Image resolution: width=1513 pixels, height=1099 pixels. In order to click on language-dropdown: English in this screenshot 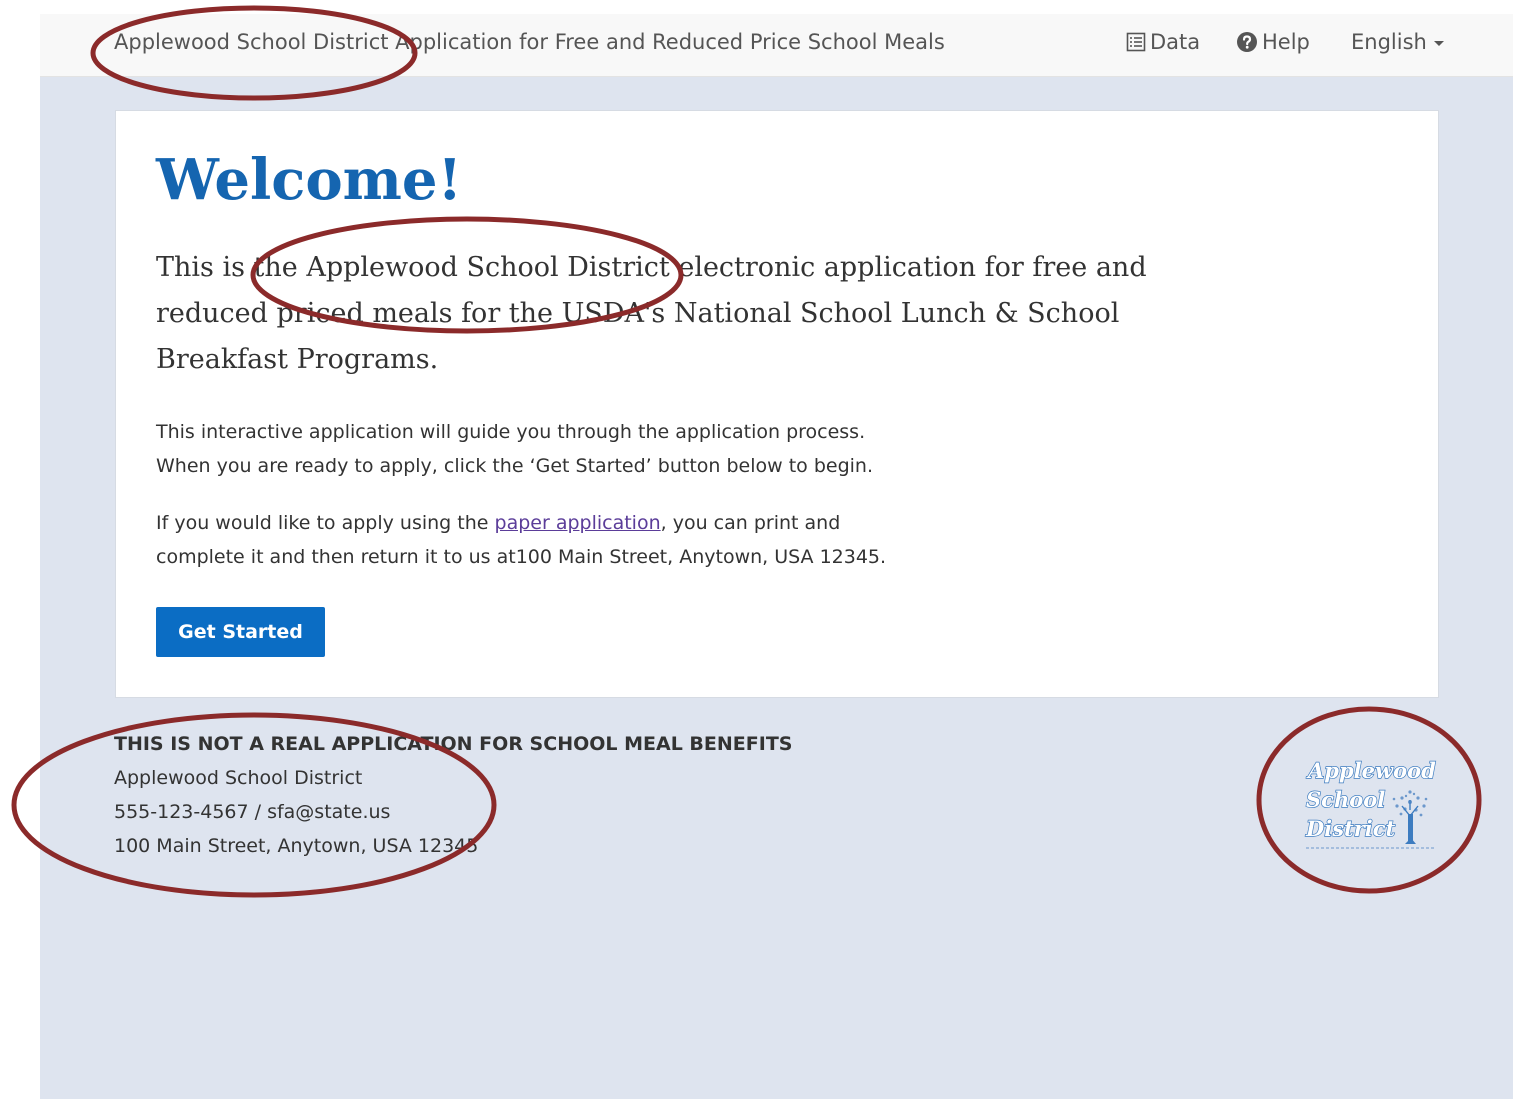, I will do `click(1397, 42)`.